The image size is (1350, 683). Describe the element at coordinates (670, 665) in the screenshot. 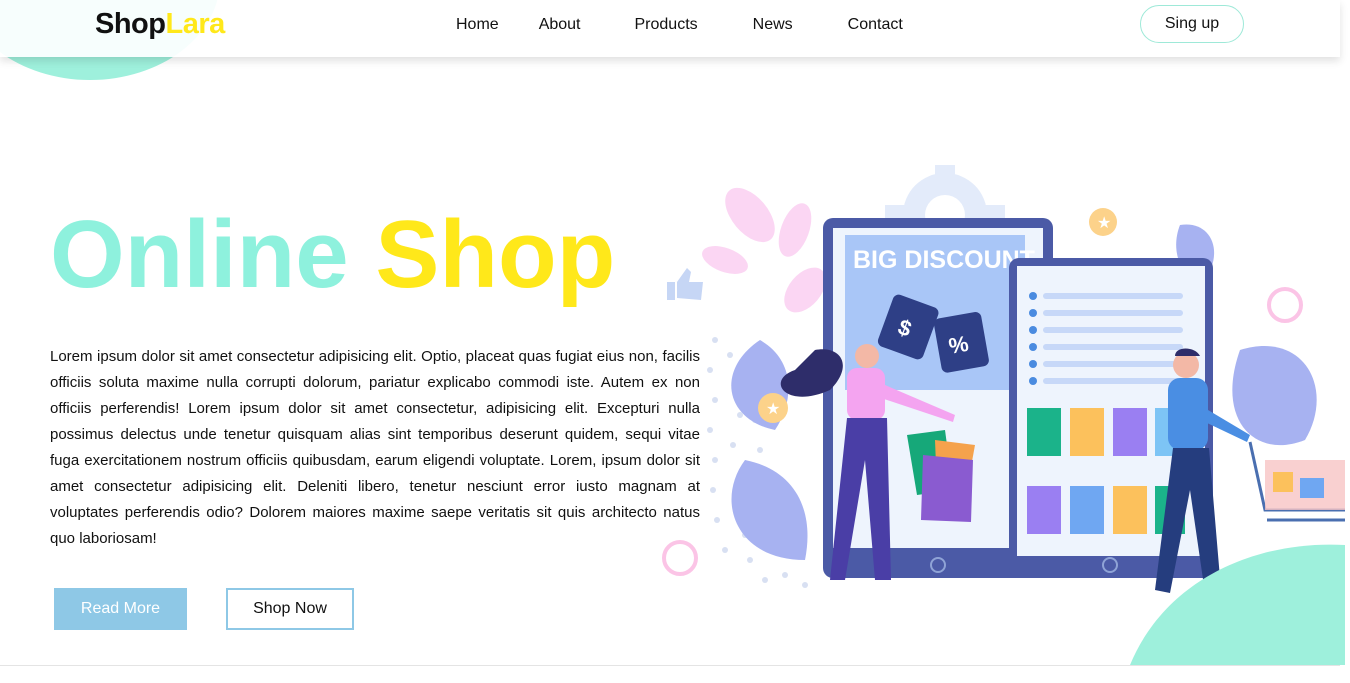

I see `section-divider` at that location.